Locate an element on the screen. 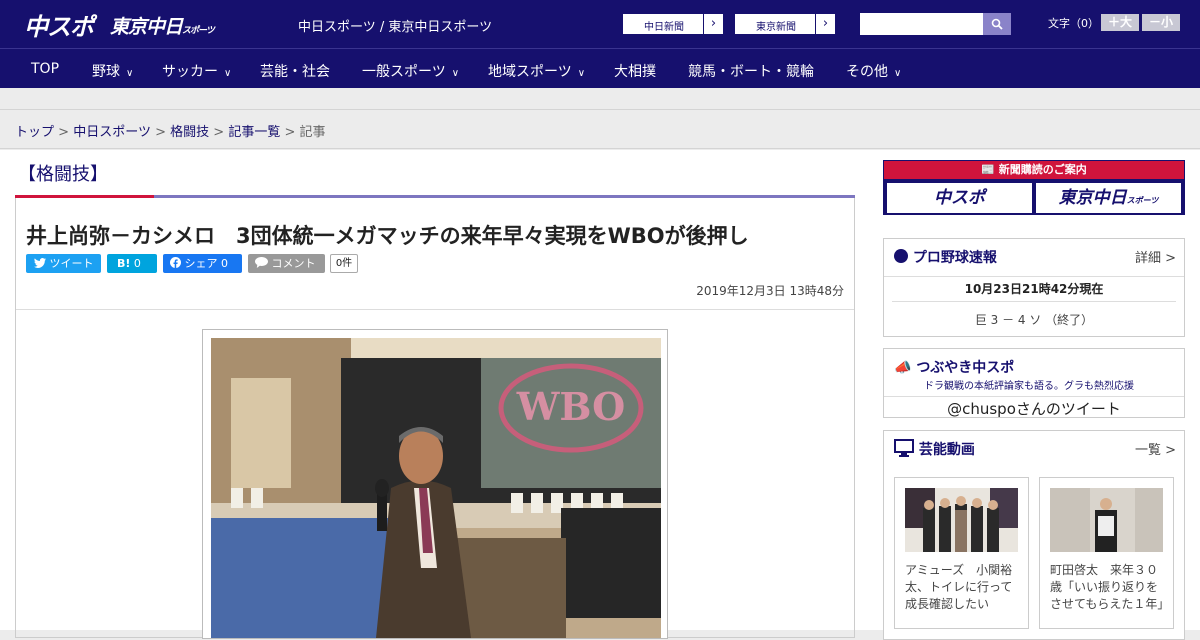 This screenshot has width=1200, height=640. article-headline: 井上尚弥－カシメロ 3団体統一メガマッチの来年早々実現をWBOが後押し is located at coordinates (387, 236).